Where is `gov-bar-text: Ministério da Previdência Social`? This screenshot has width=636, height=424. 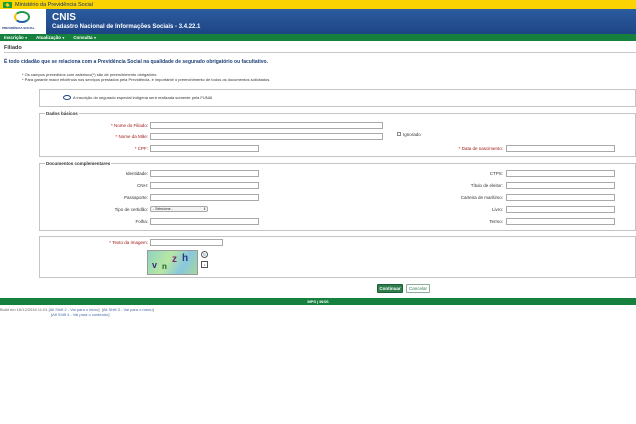
gov-bar-text: Ministério da Previdência Social is located at coordinates (54, 4).